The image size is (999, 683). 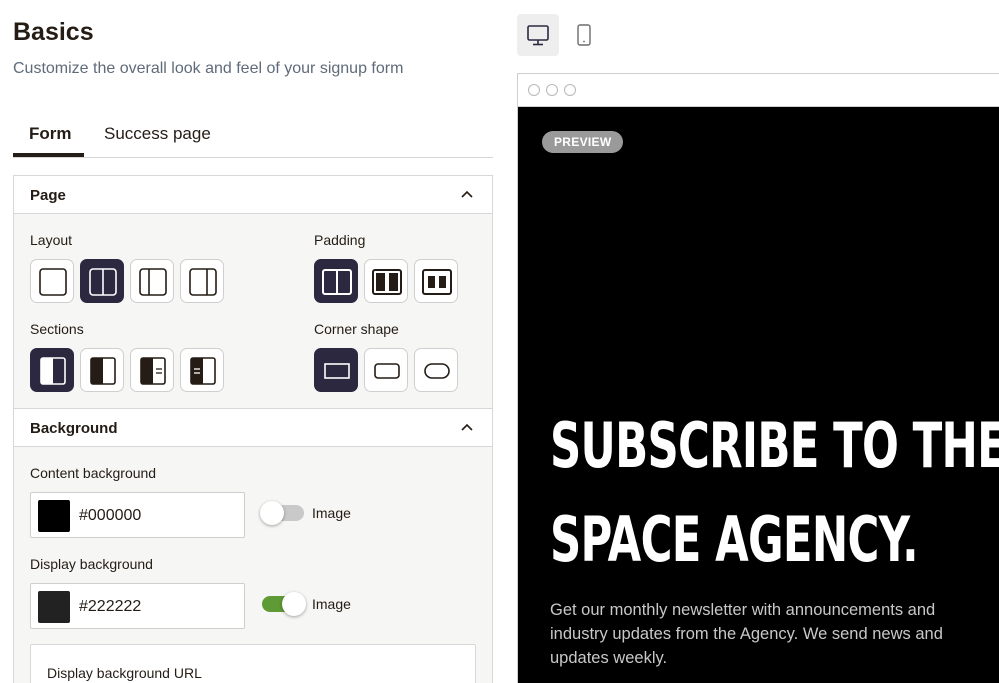 What do you see at coordinates (93, 473) in the screenshot?
I see `content-background-label: Content background` at bounding box center [93, 473].